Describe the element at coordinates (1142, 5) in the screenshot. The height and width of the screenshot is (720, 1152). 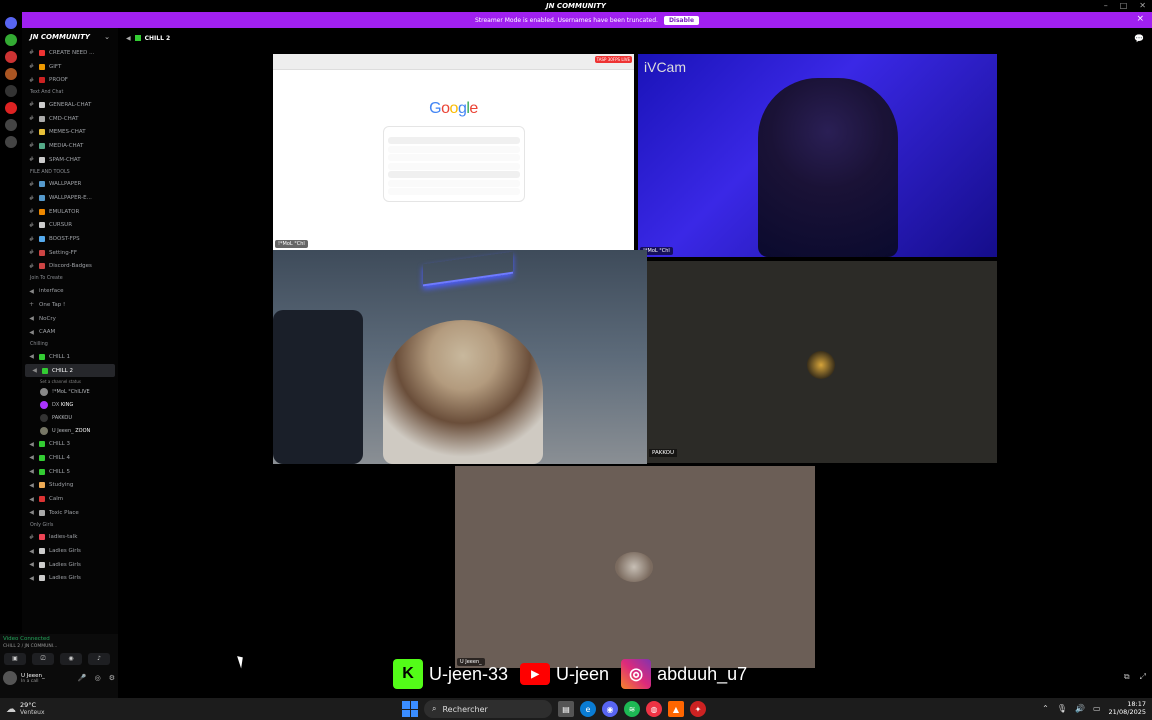
I see `close-icon: ✕` at that location.